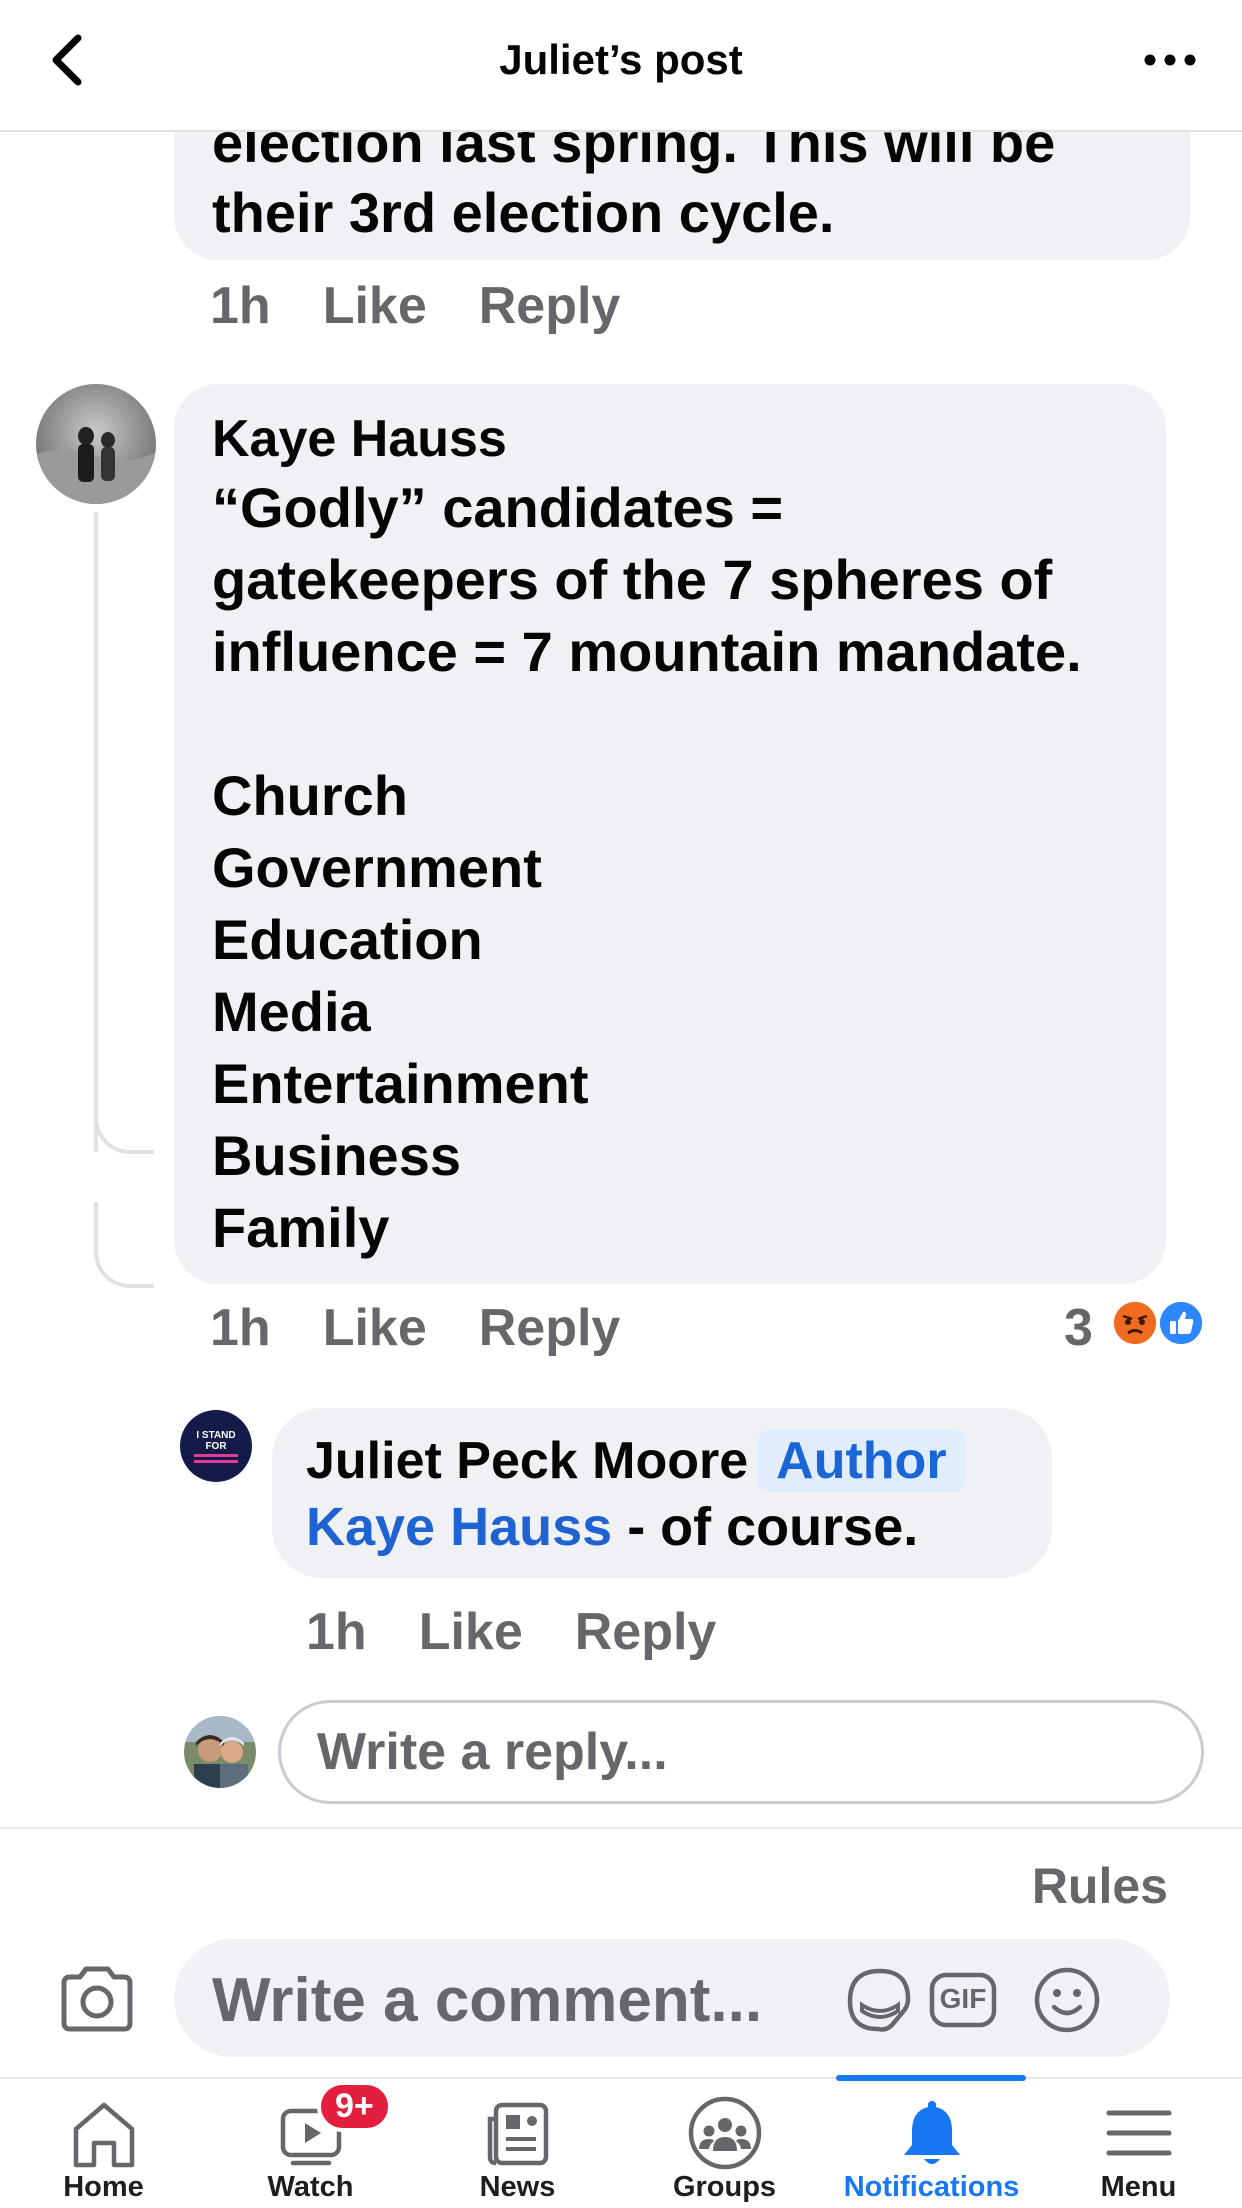 Image resolution: width=1242 pixels, height=2208 pixels. Describe the element at coordinates (1078, 1328) in the screenshot. I see `reaction-count: 3` at that location.